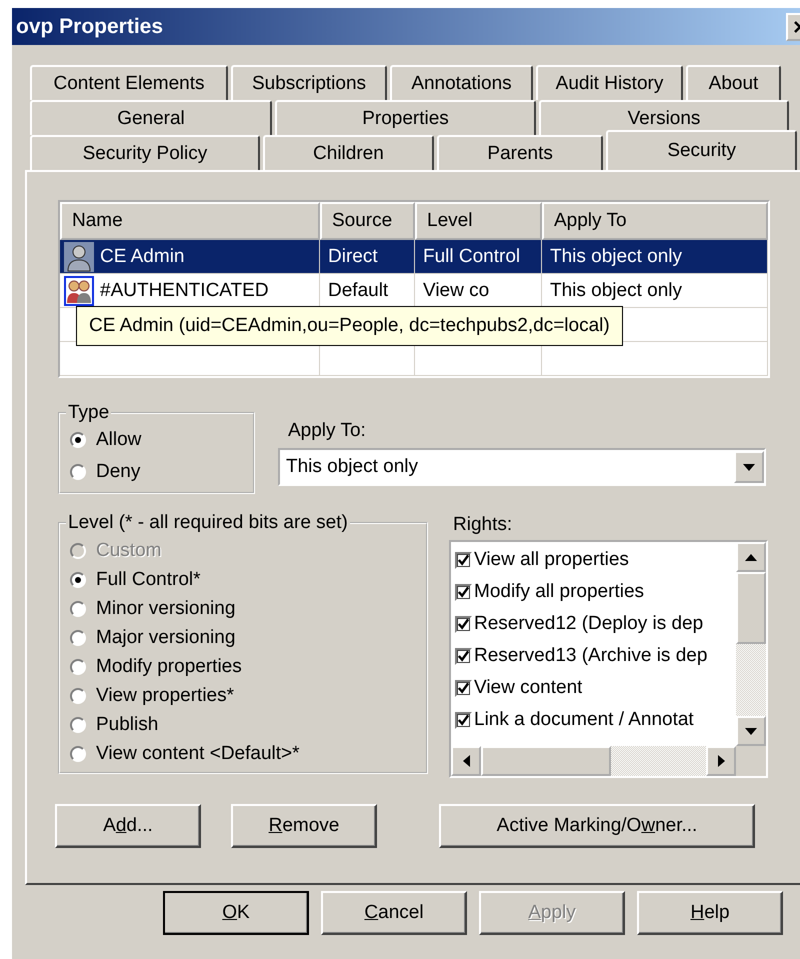 The height and width of the screenshot is (959, 800). What do you see at coordinates (664, 117) in the screenshot?
I see `tab: Versions` at bounding box center [664, 117].